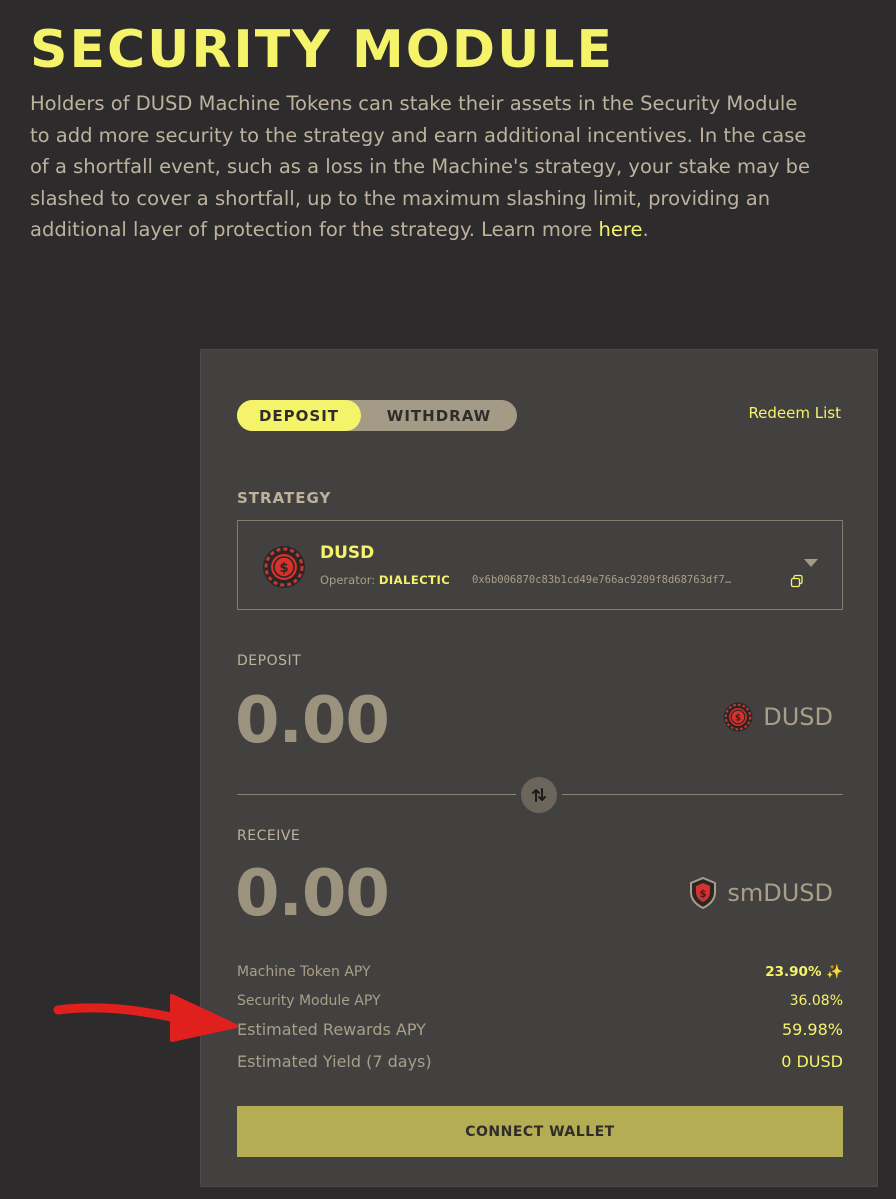  Describe the element at coordinates (269, 836) in the screenshot. I see `receive-label: RECEIVE` at that location.